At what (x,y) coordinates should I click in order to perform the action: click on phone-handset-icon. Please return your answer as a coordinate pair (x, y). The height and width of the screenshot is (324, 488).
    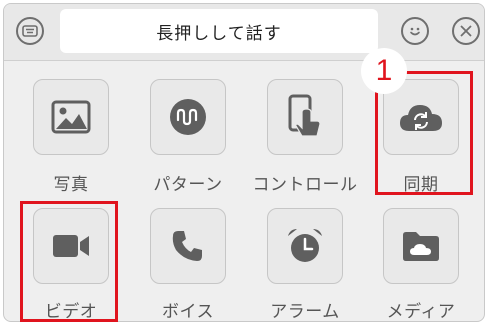
    Looking at the image, I should click on (187, 246).